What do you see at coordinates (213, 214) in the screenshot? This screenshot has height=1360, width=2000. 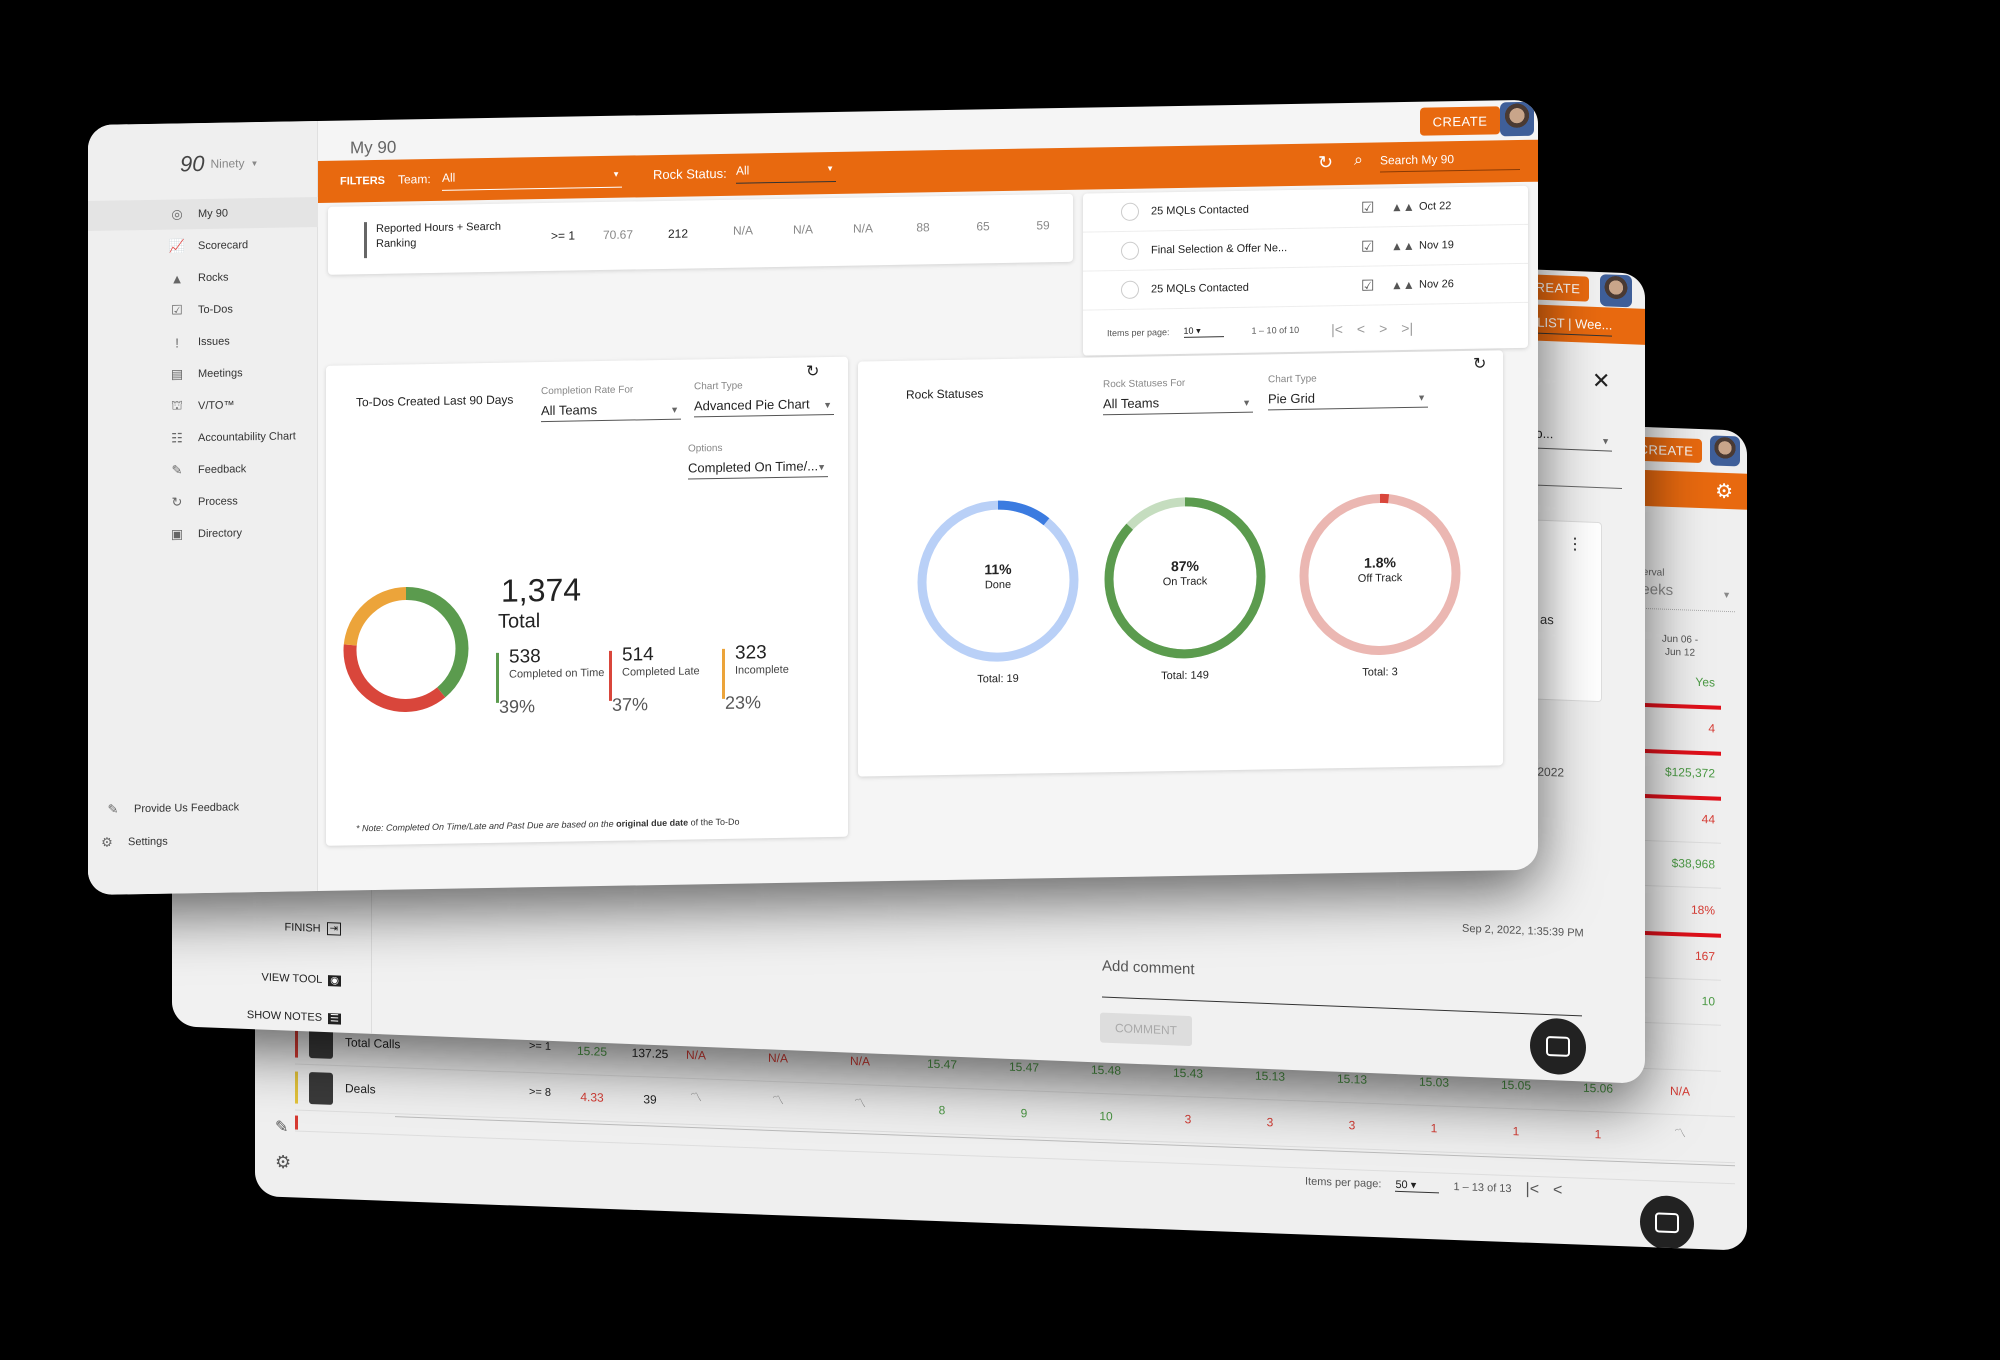 I see `sidebar-item-label: My 90` at bounding box center [213, 214].